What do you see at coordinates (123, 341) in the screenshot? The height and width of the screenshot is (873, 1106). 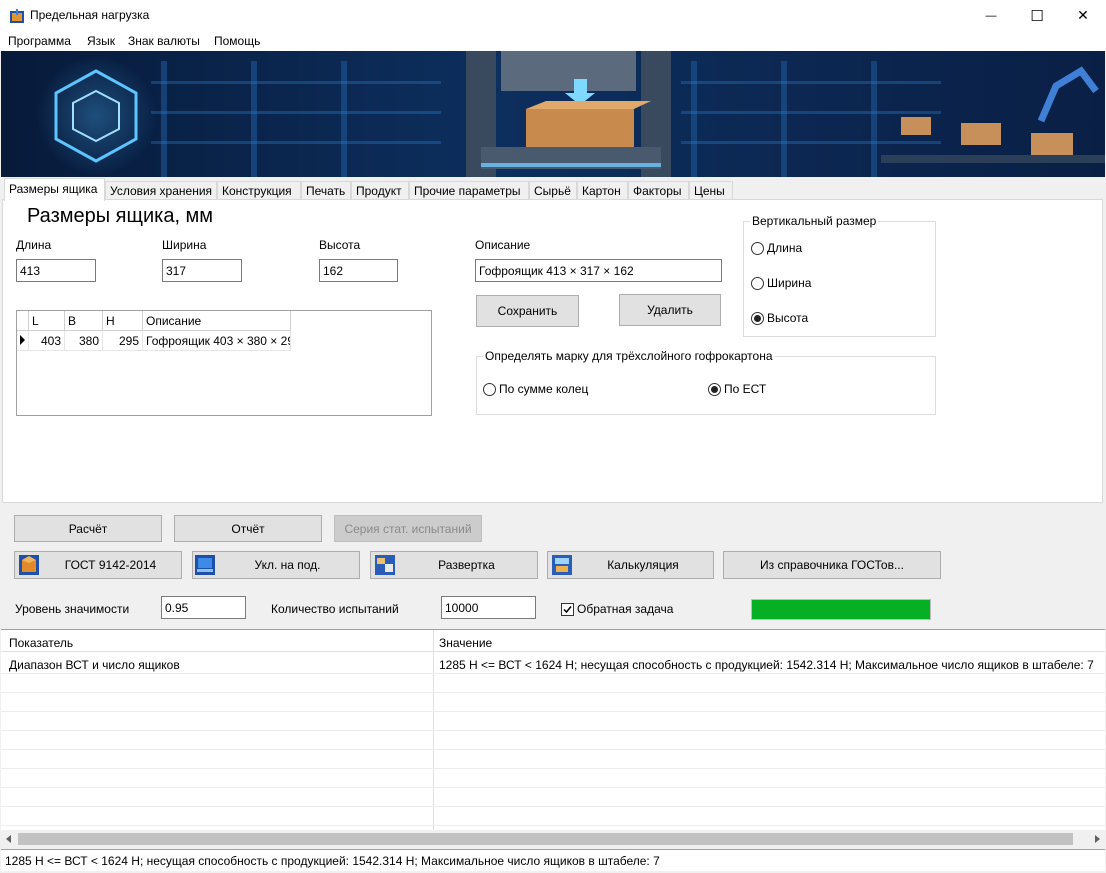 I see `grid-cell-h: 295` at bounding box center [123, 341].